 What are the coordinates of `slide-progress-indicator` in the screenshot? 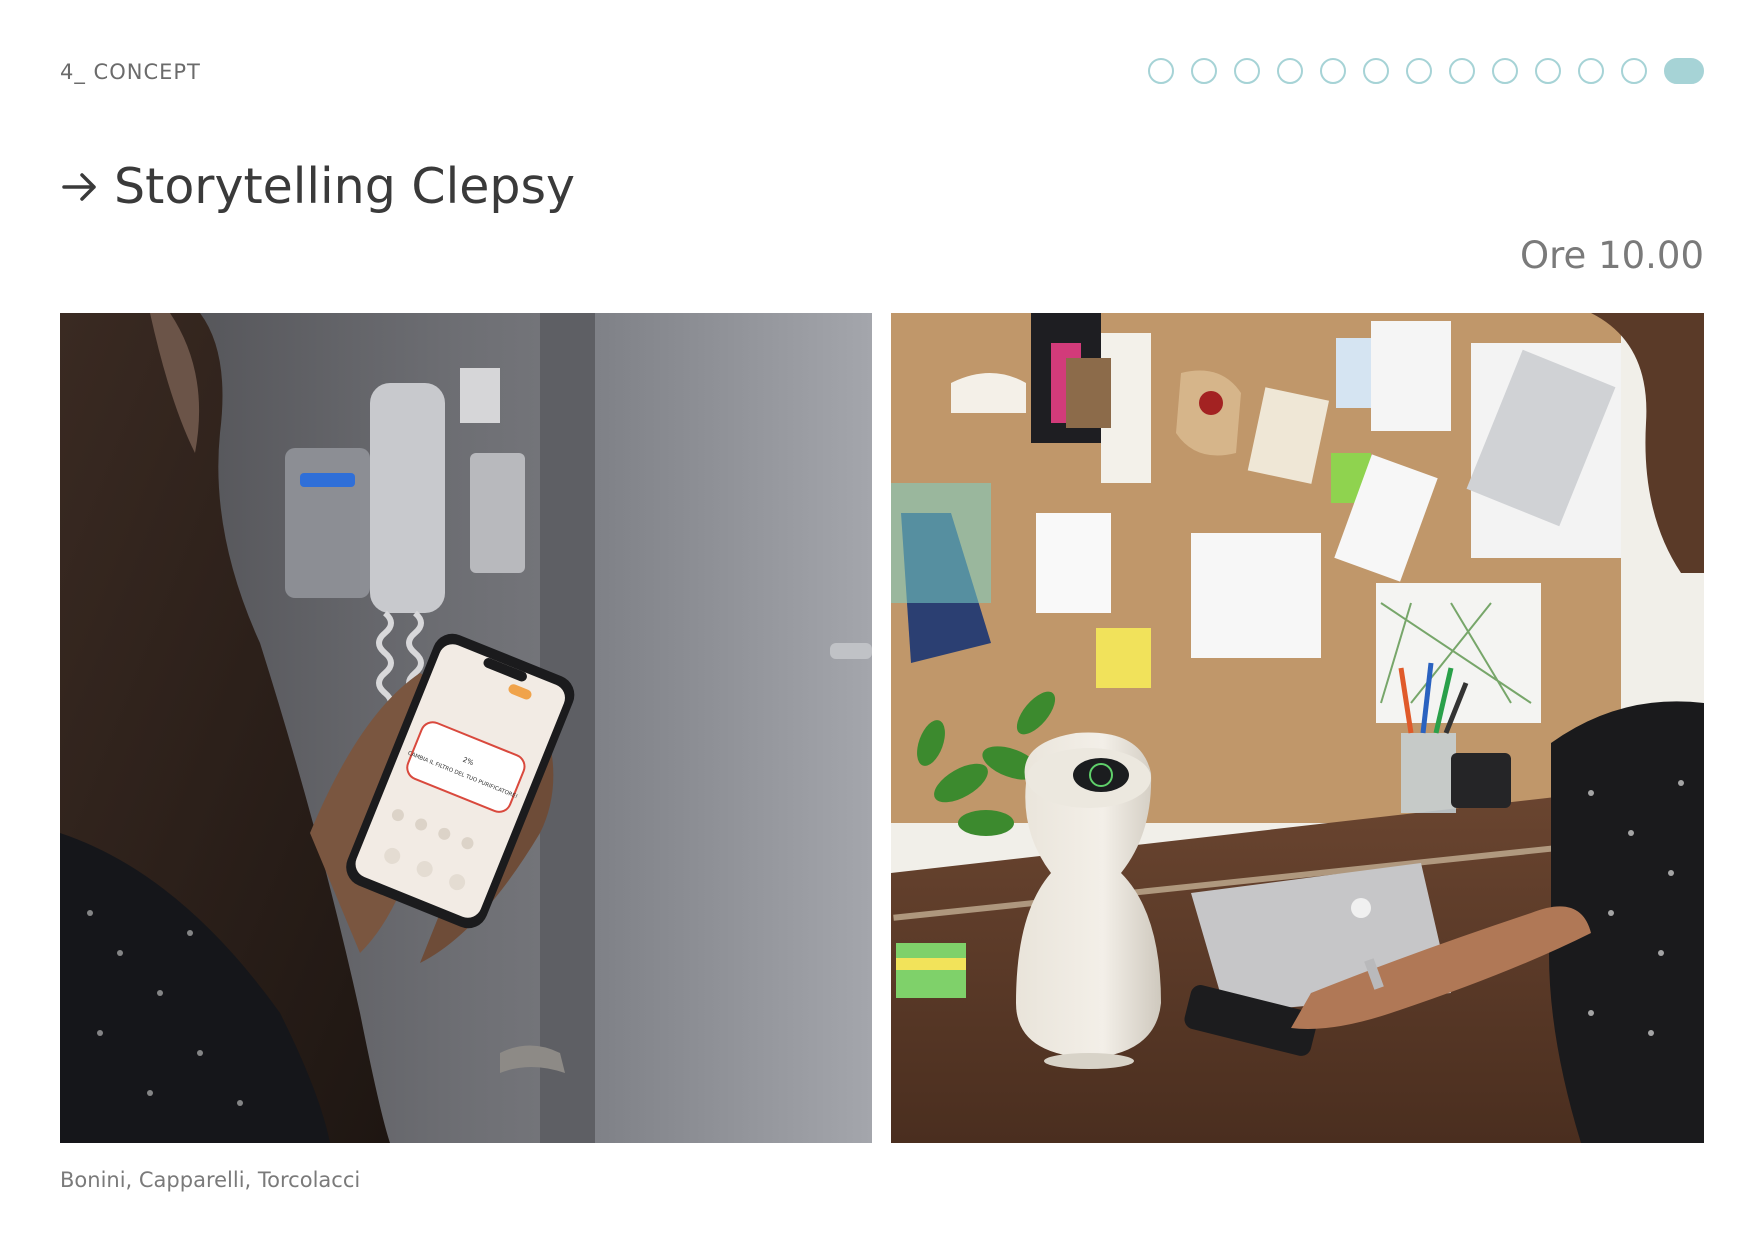 It's located at (1426, 71).